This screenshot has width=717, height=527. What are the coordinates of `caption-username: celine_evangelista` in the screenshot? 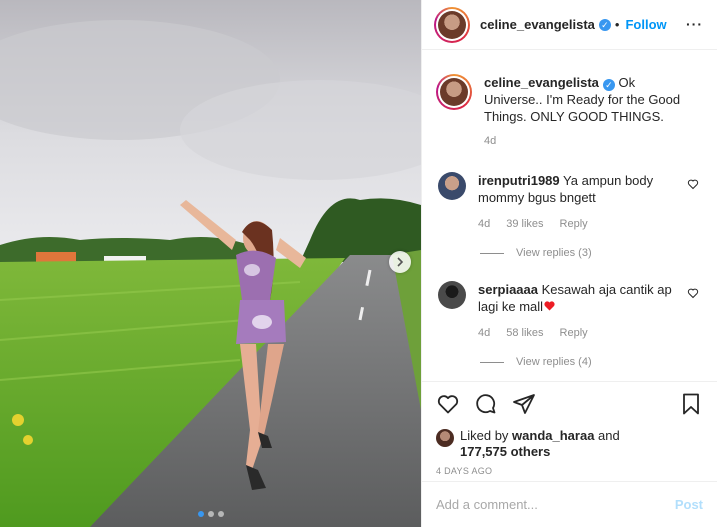 It's located at (541, 82).